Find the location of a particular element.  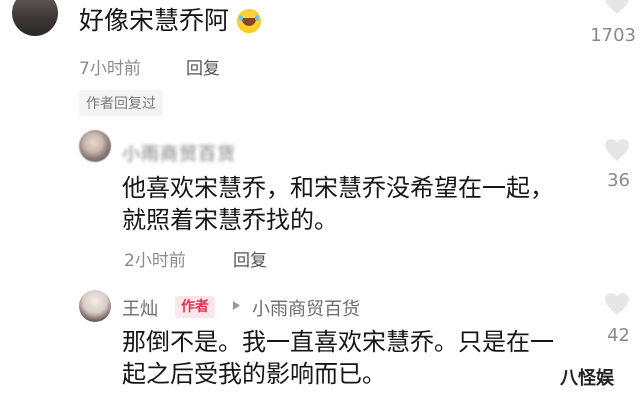

comment-3-text: 那倒不是。我一直喜欢宋慧乔。只是在一 起之后受我的影响而已。 is located at coordinates (338, 358).